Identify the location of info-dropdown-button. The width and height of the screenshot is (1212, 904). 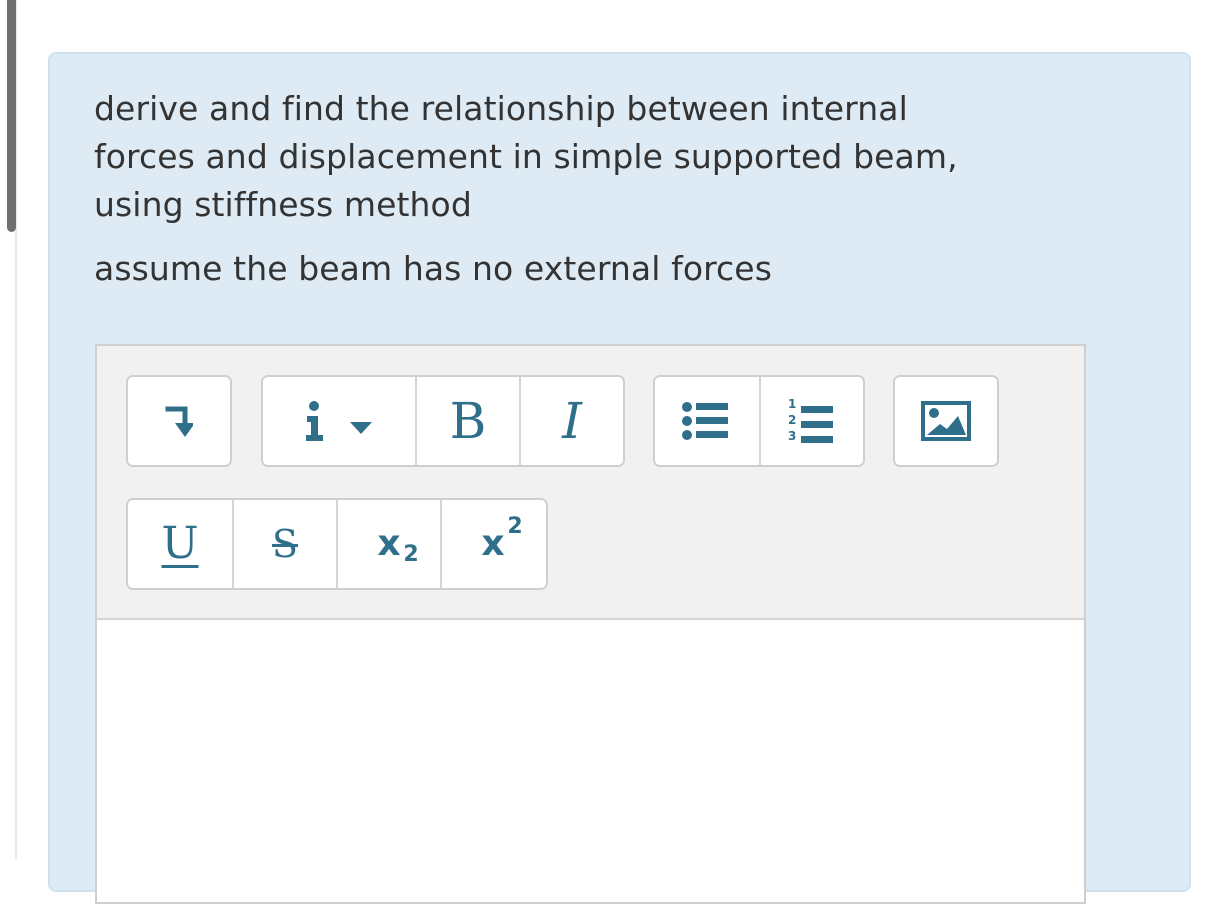
(339, 421).